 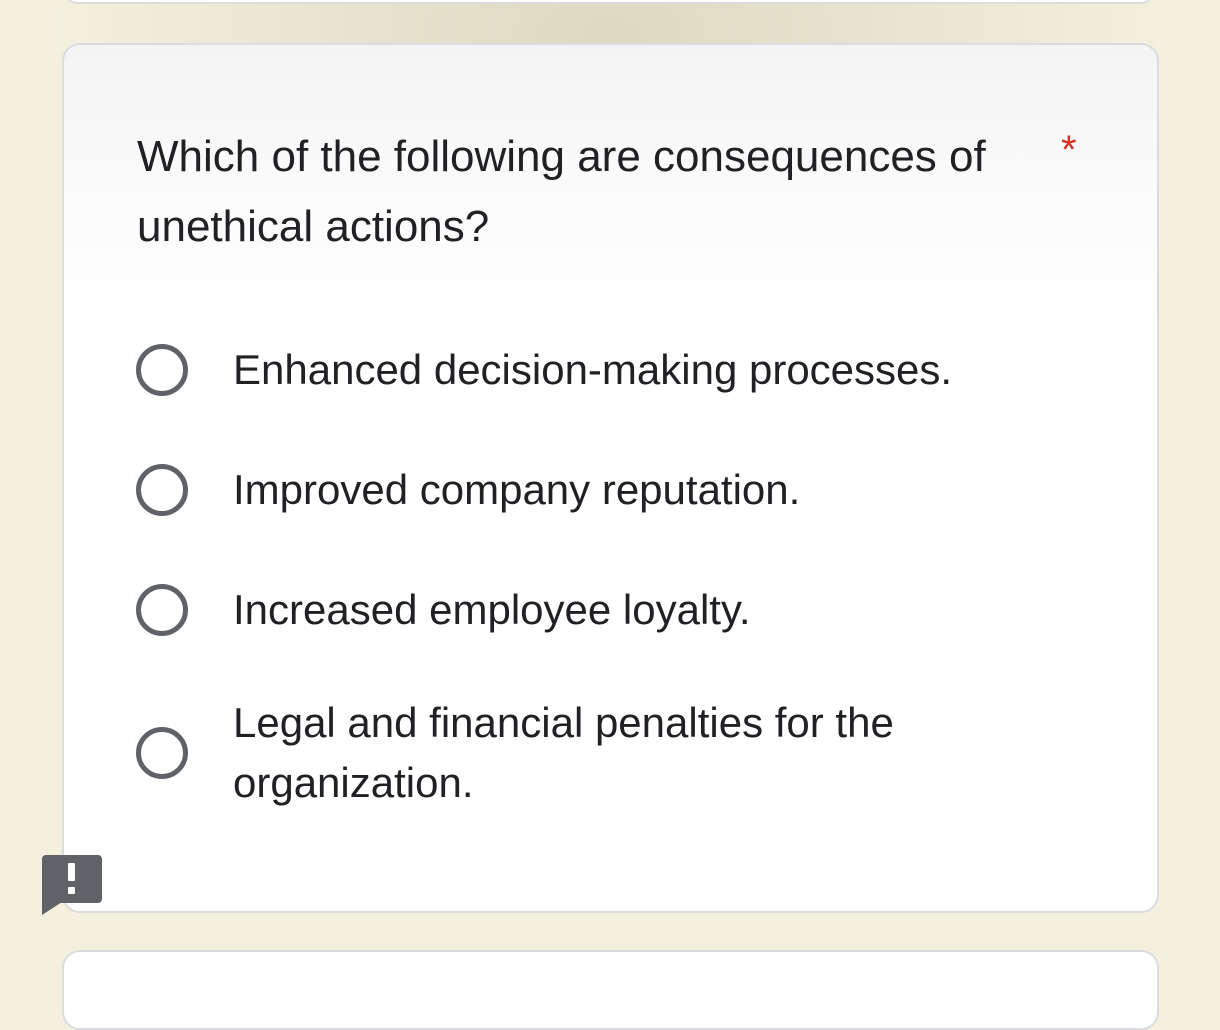 What do you see at coordinates (492, 609) in the screenshot?
I see `option-label: Increased employee loyalty.` at bounding box center [492, 609].